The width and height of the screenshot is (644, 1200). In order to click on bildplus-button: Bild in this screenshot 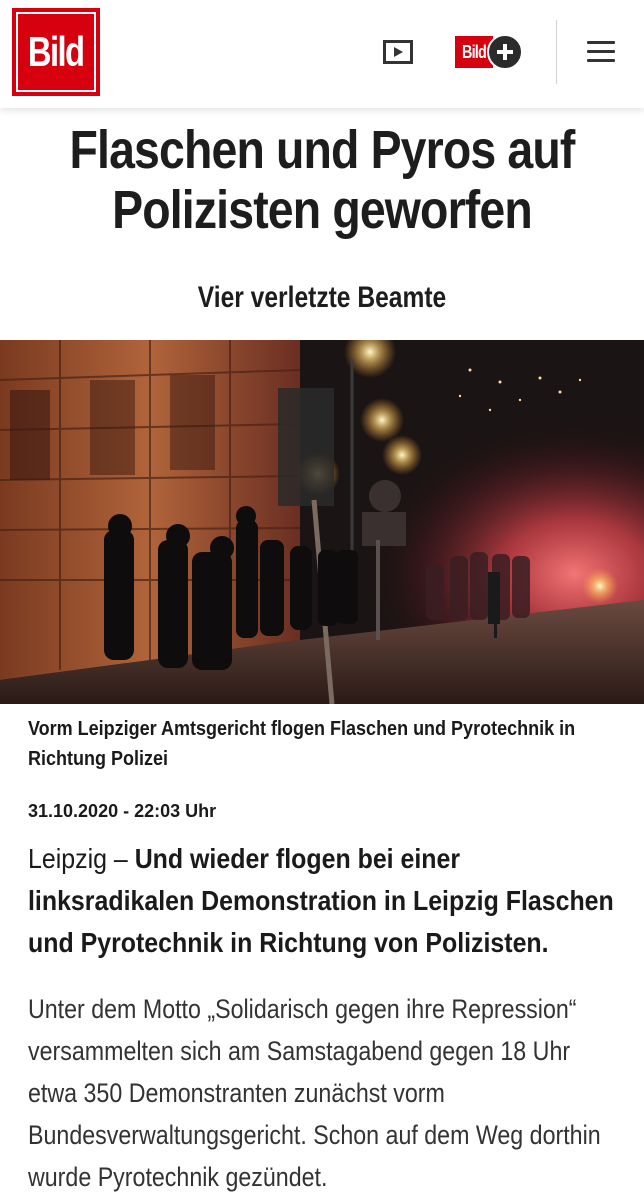, I will do `click(489, 52)`.